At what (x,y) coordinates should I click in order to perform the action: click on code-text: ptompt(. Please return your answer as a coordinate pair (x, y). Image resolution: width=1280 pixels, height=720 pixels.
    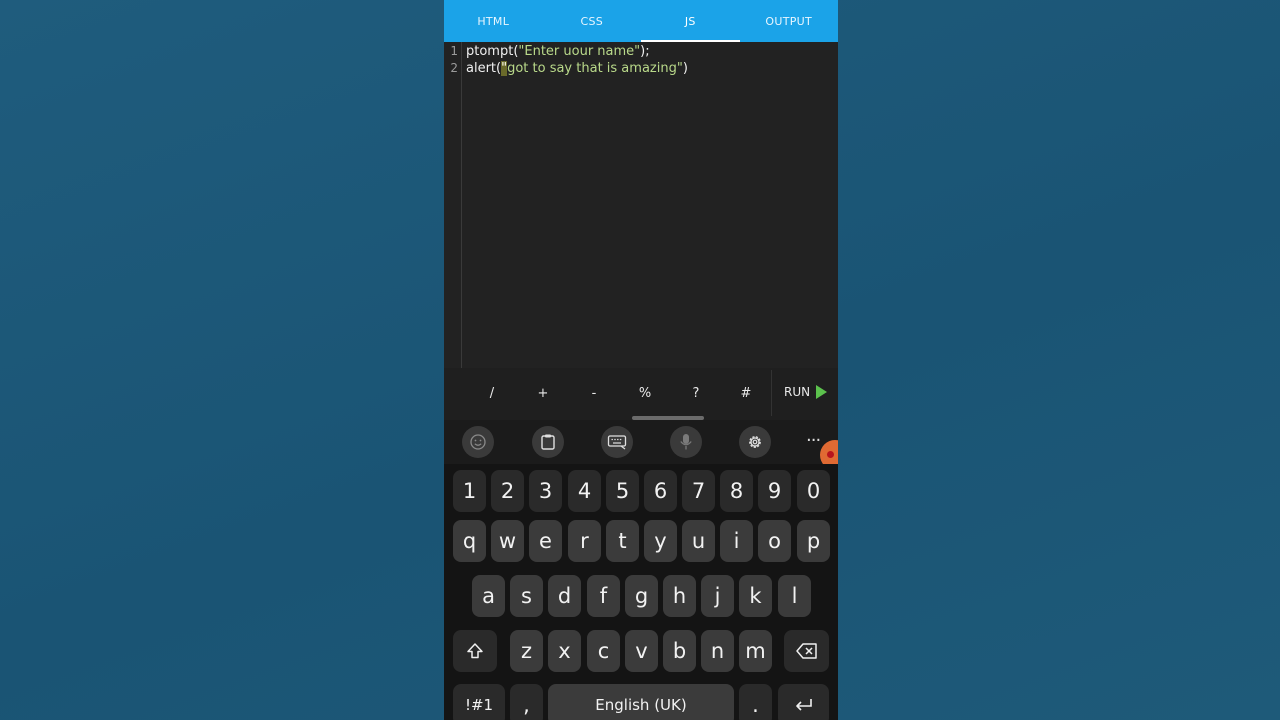
    Looking at the image, I should click on (492, 51).